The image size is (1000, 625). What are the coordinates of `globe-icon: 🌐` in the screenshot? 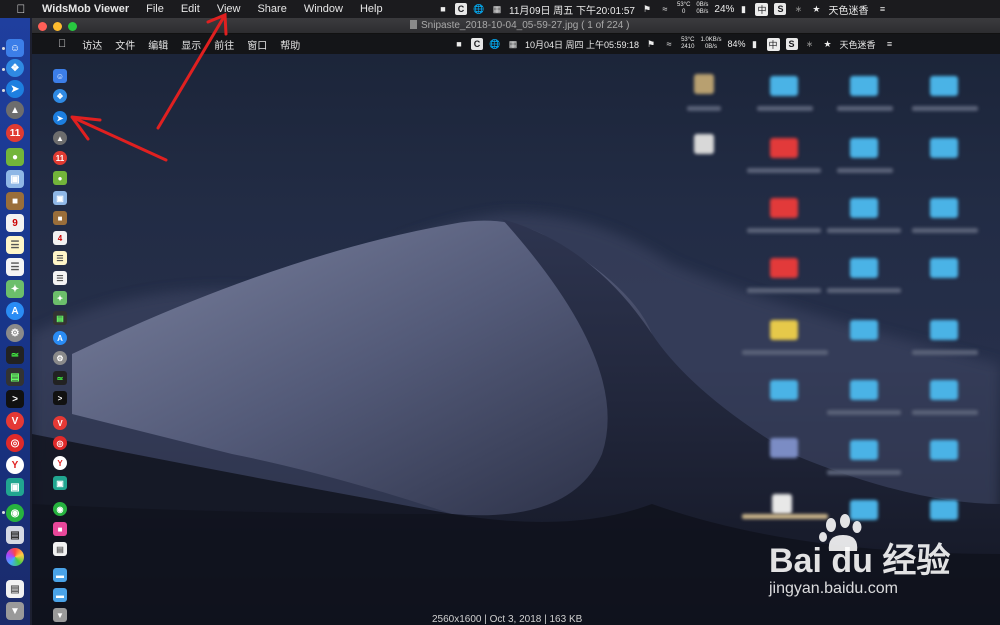 It's located at (479, 9).